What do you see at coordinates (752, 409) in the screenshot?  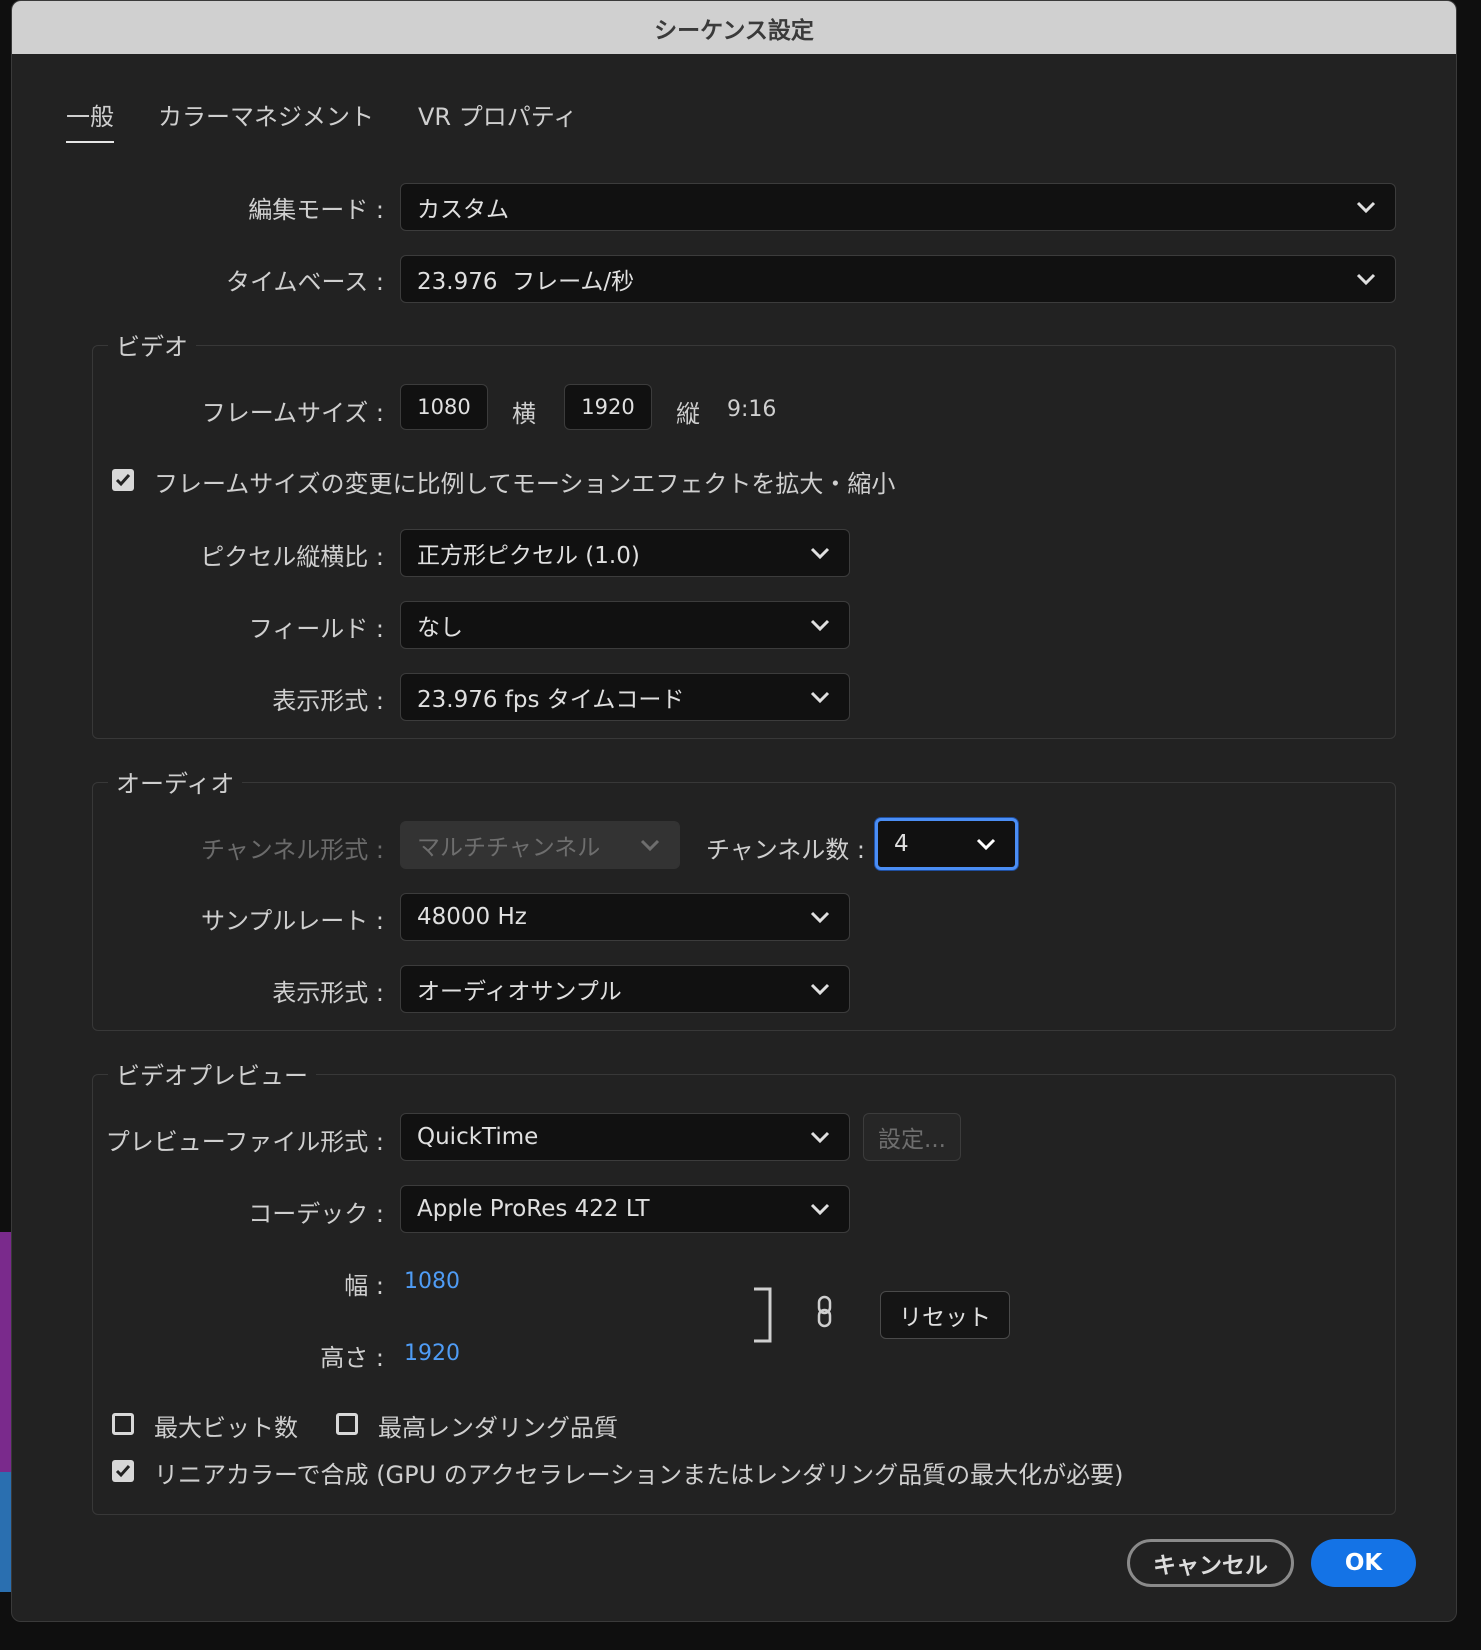 I see `aspect-ratio-text: 9:16` at bounding box center [752, 409].